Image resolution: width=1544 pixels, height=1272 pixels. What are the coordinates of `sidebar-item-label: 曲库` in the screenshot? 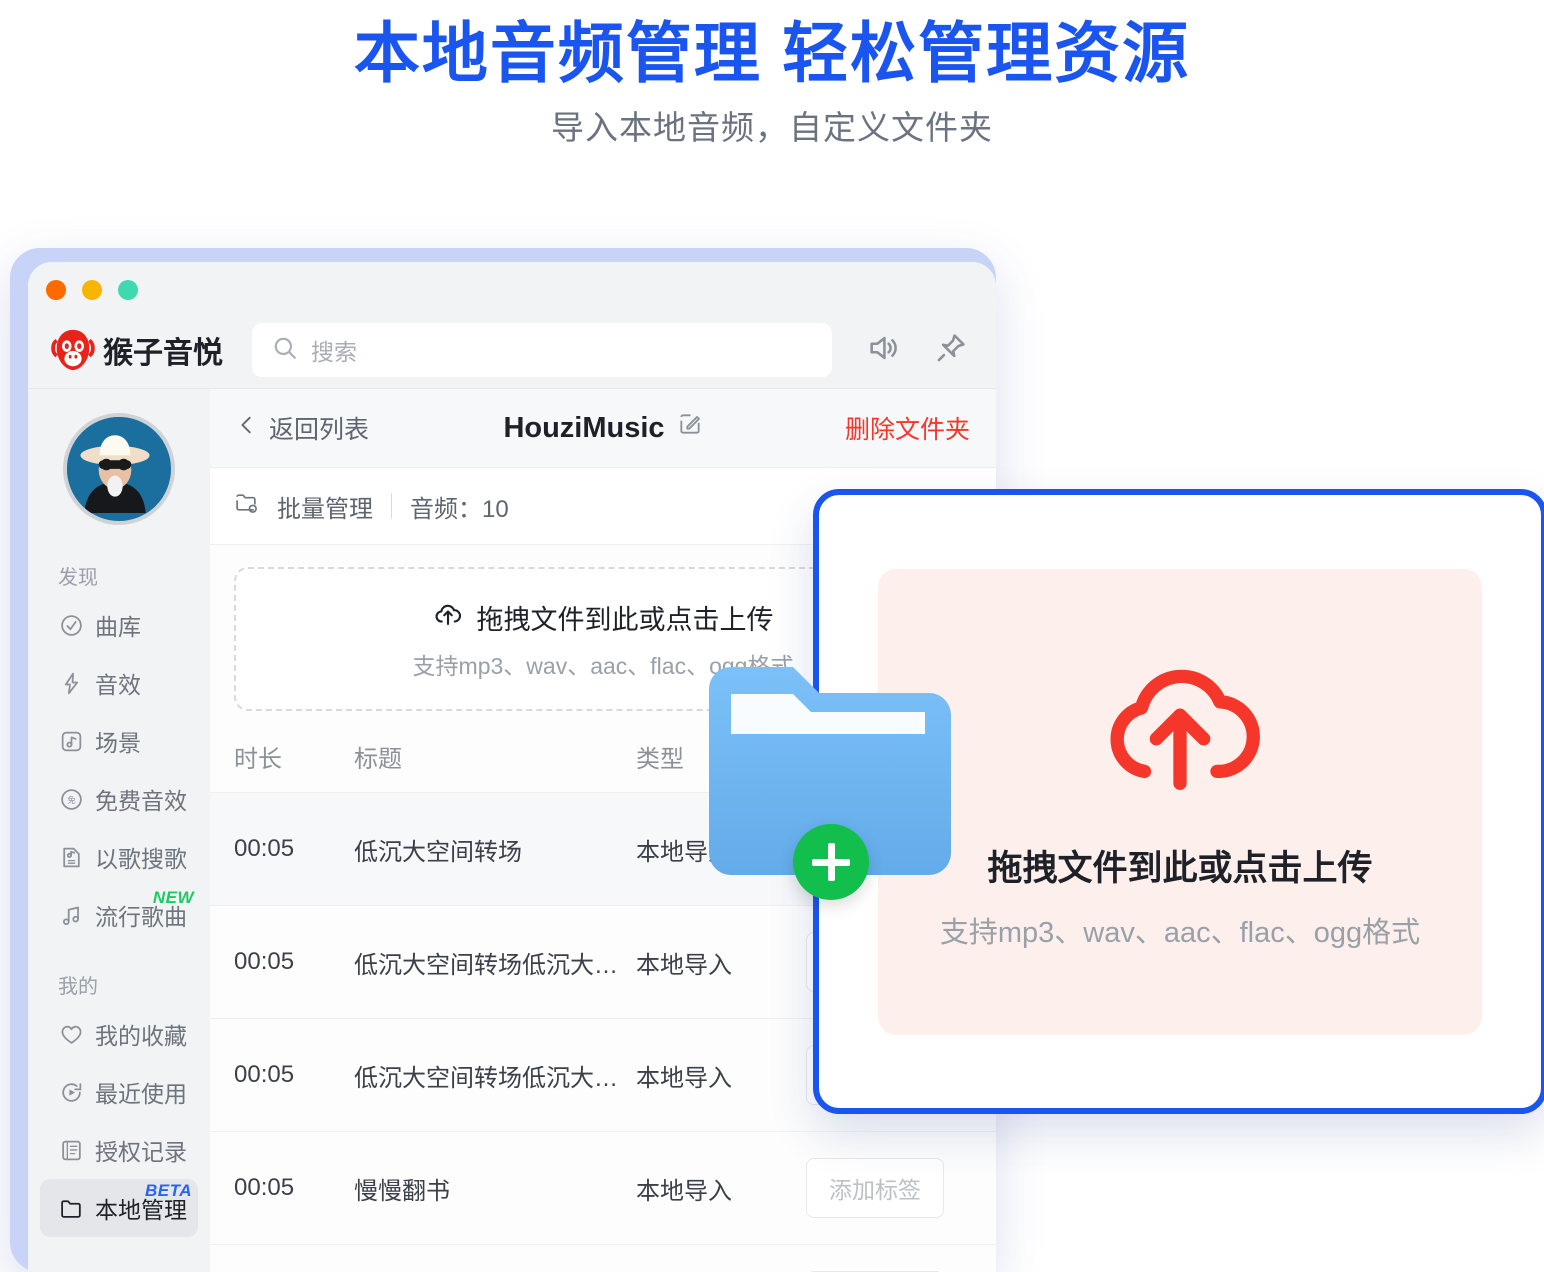 It's located at (118, 627).